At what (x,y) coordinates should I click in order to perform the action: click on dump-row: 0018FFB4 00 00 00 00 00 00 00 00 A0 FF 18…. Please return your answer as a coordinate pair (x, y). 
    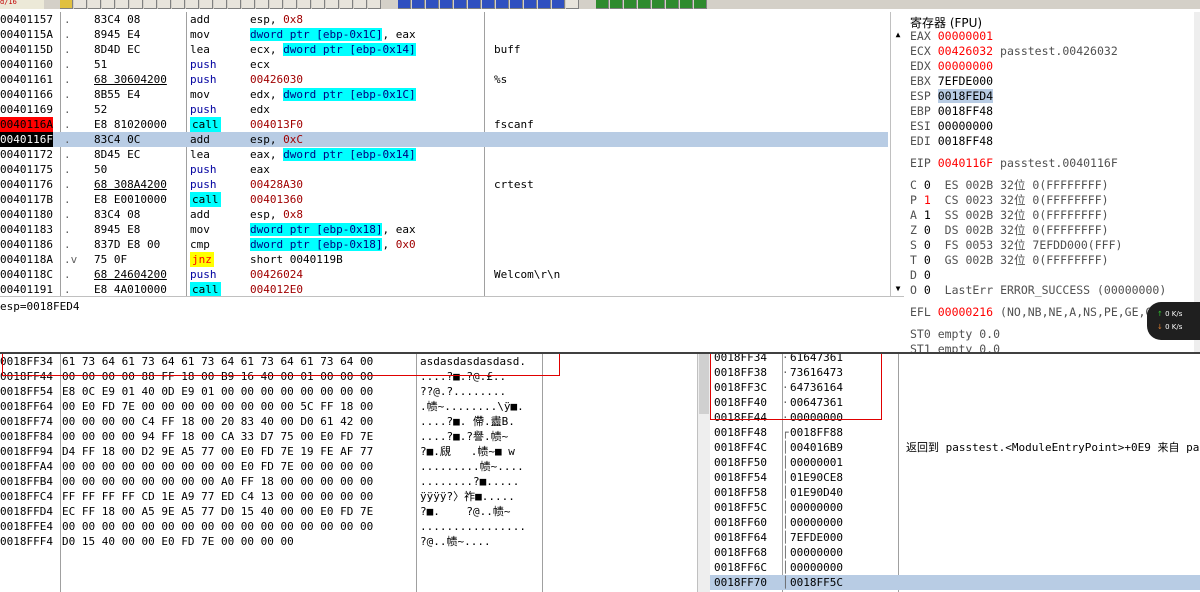
    Looking at the image, I should click on (348, 481).